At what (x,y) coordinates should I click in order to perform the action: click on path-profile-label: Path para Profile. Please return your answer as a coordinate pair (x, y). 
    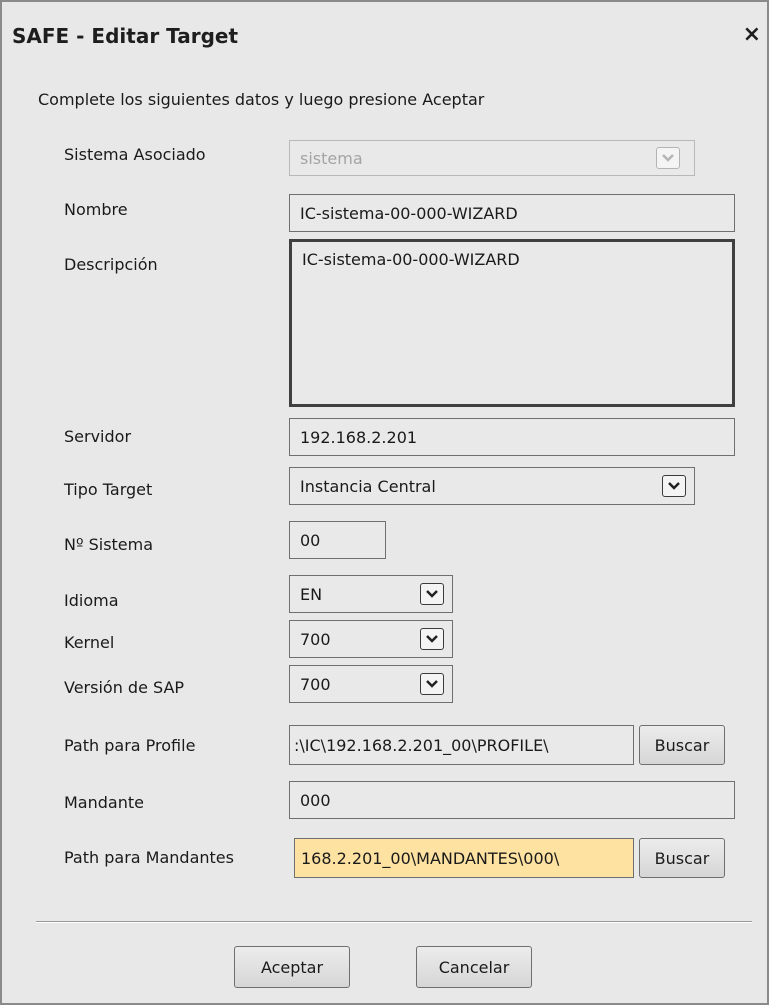
    Looking at the image, I should click on (130, 745).